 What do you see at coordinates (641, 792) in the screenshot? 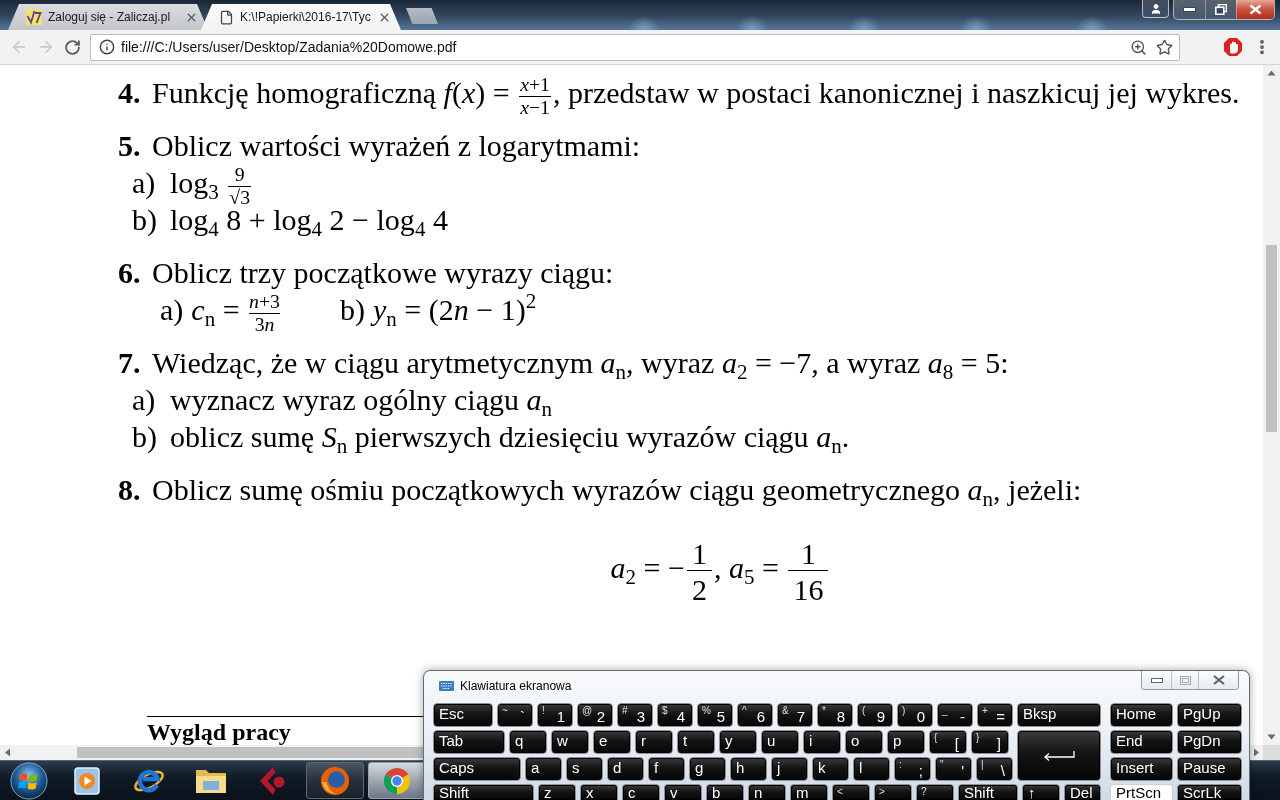
I see `keyboard-key: c` at bounding box center [641, 792].